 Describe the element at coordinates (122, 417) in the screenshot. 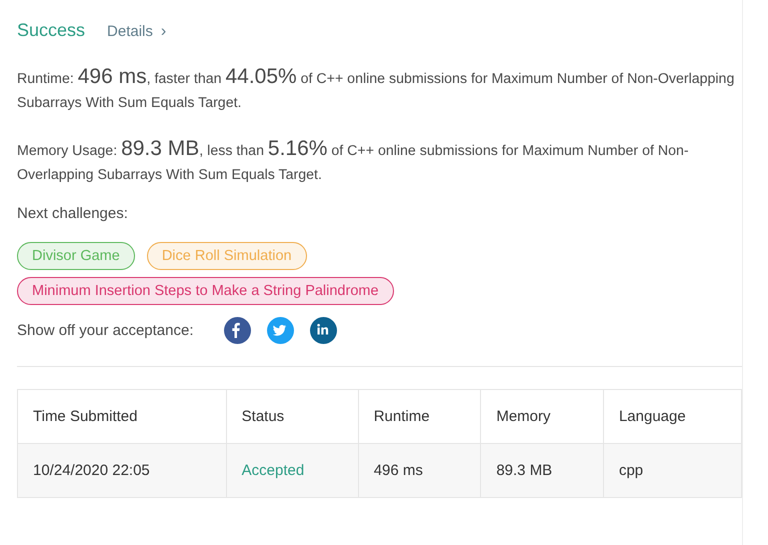

I see `column-header: Time Submitted` at that location.